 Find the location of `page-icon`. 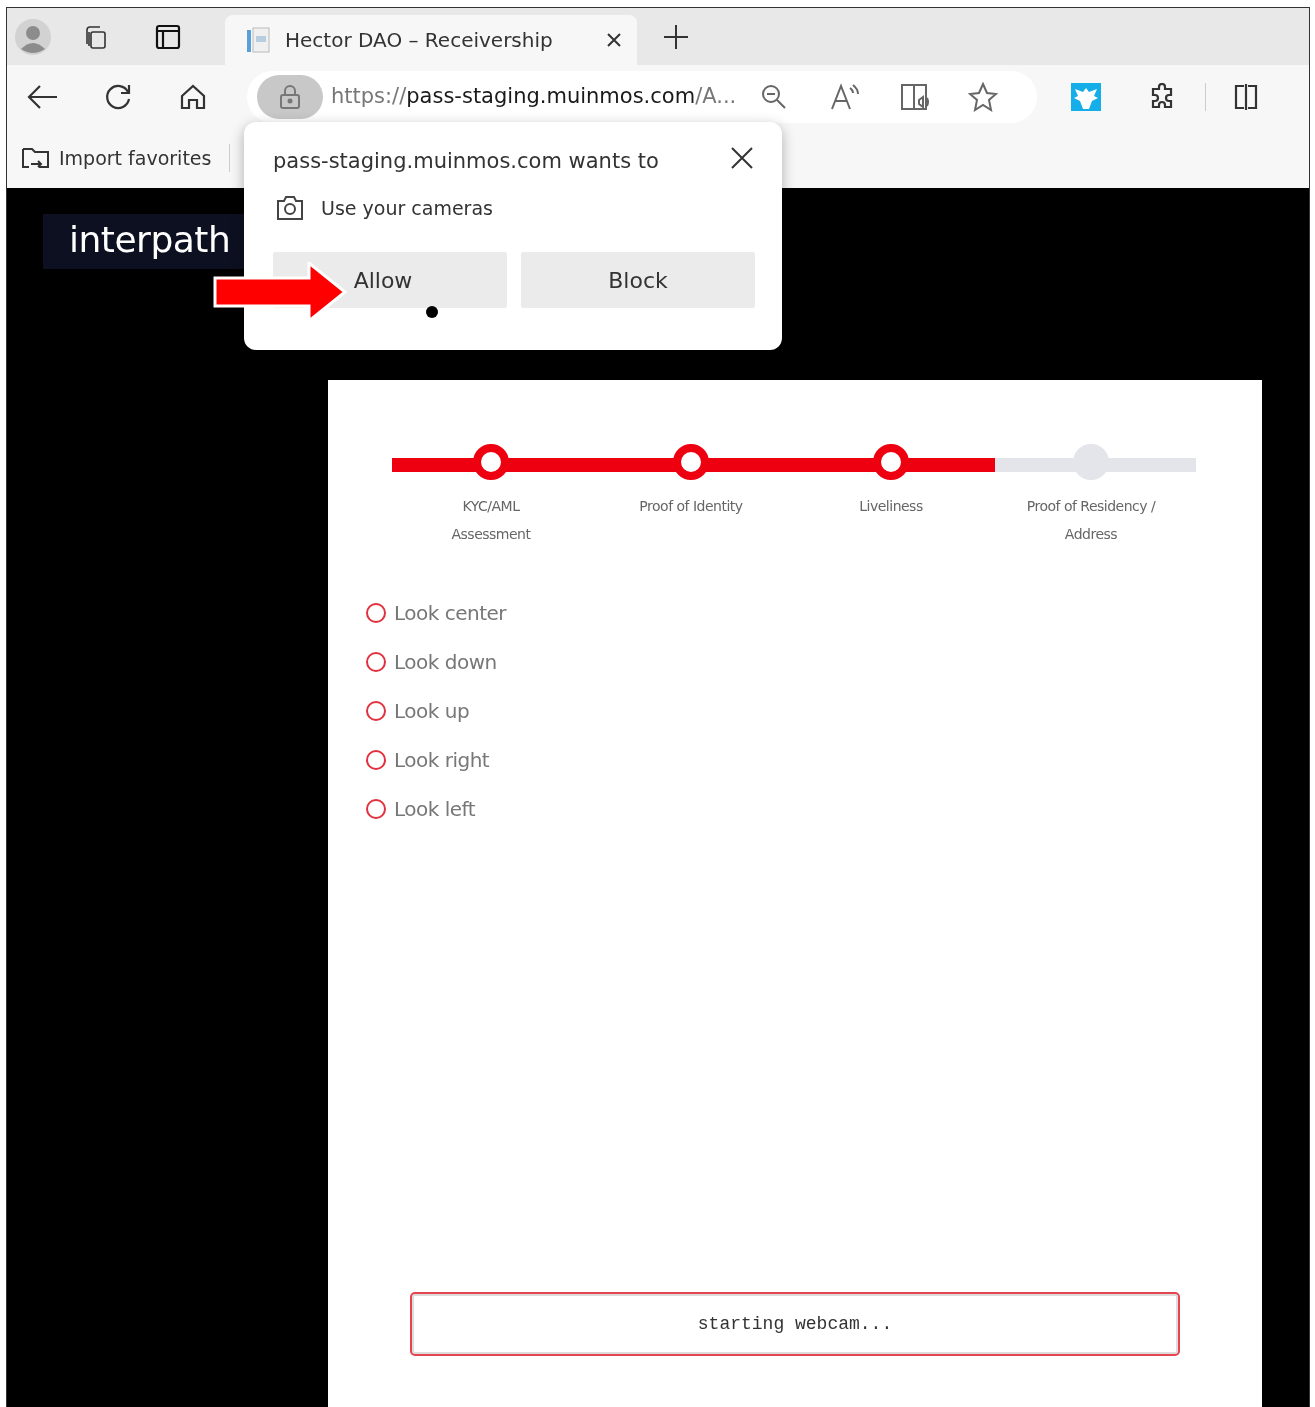

page-icon is located at coordinates (258, 40).